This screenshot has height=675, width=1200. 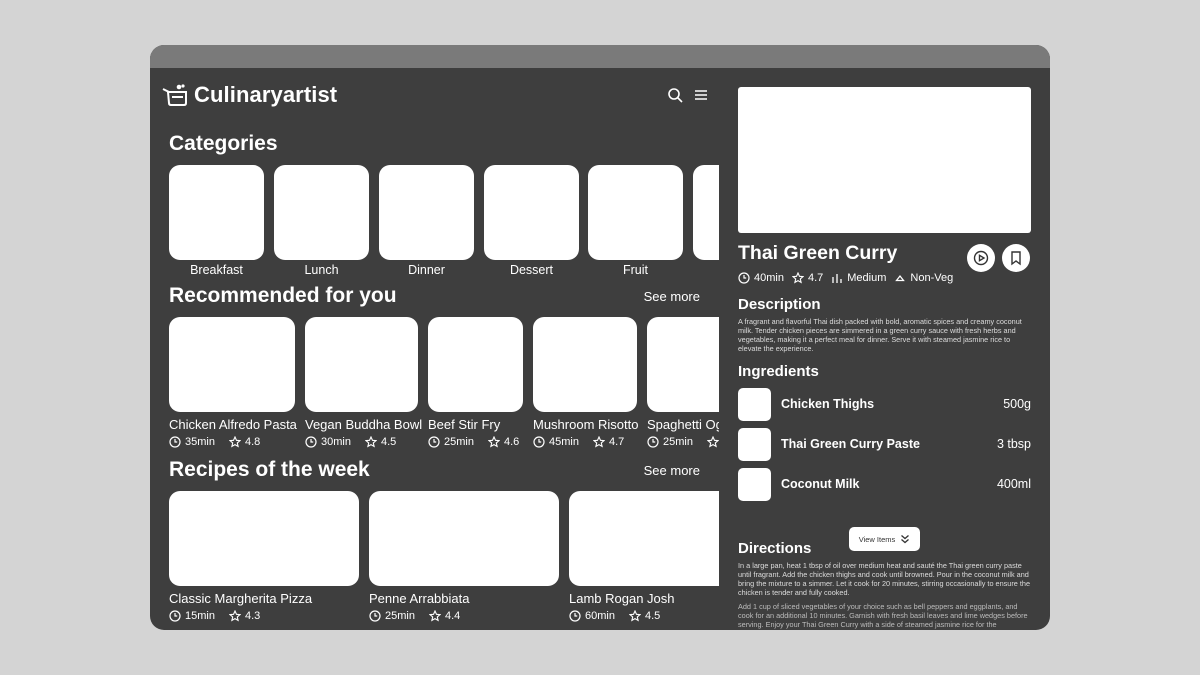 I want to click on recommended-title: Spaghetti Og, so click(x=683, y=424).